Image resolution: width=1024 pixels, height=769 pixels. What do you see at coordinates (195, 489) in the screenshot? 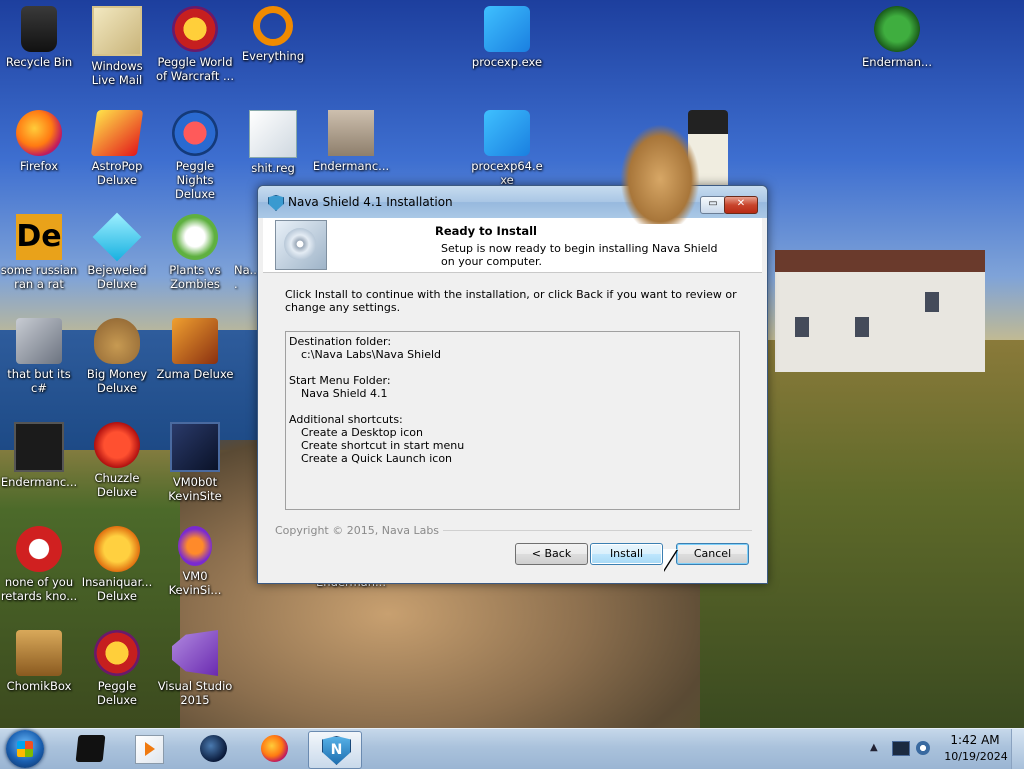
I see `icon-label: VM0b0t KevinSite` at bounding box center [195, 489].